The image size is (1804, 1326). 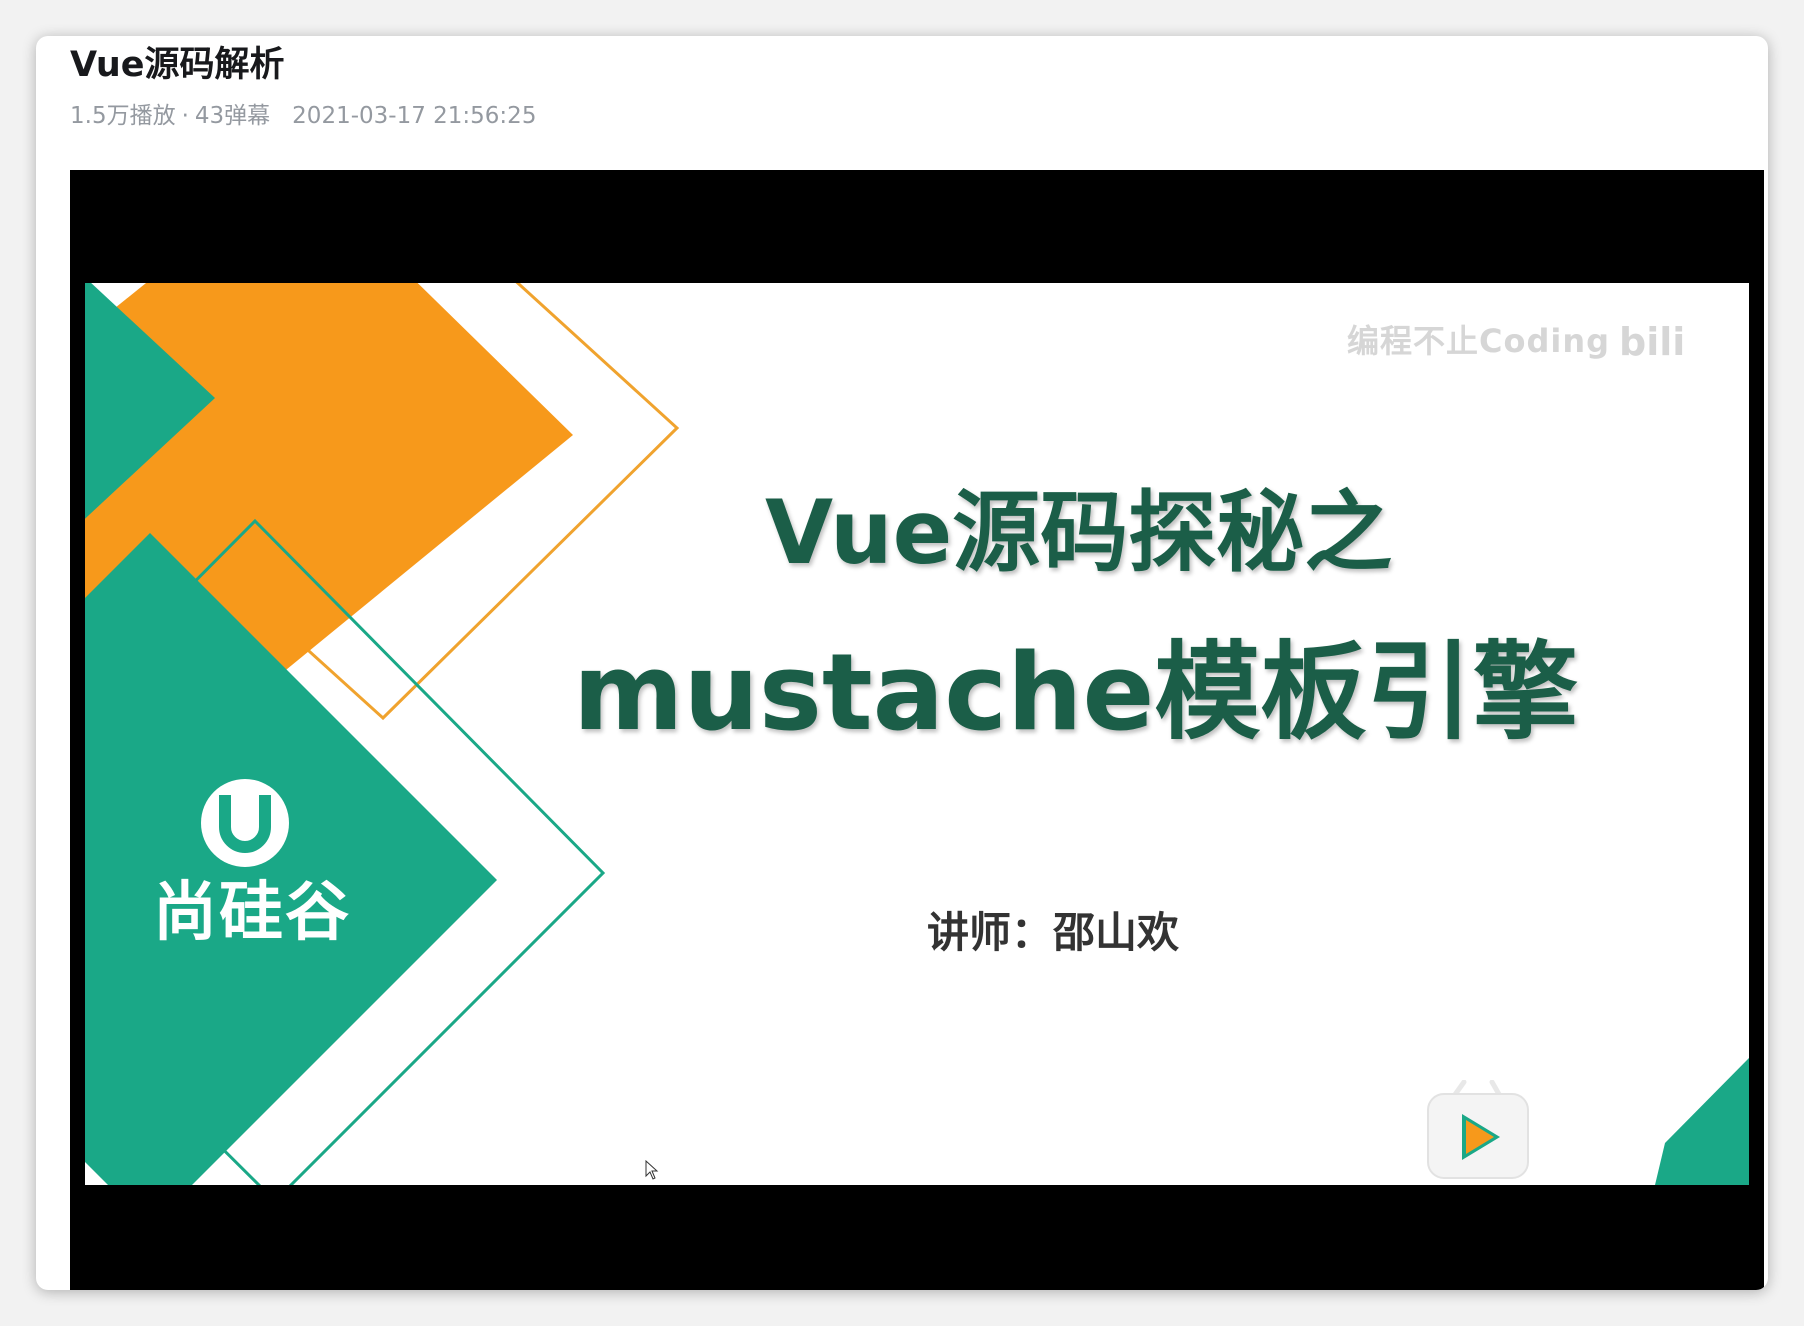 I want to click on mouse-cursor-icon, so click(x=652, y=1170).